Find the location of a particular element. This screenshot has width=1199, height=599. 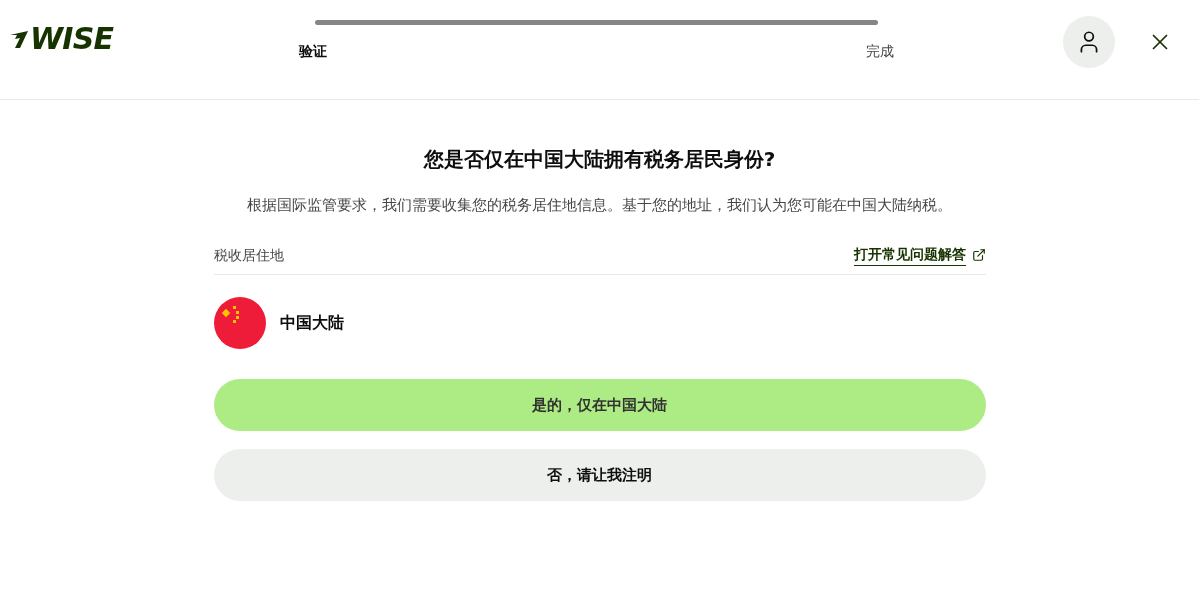

confirm-button: 是的，仅在中国大陆 is located at coordinates (599, 405).